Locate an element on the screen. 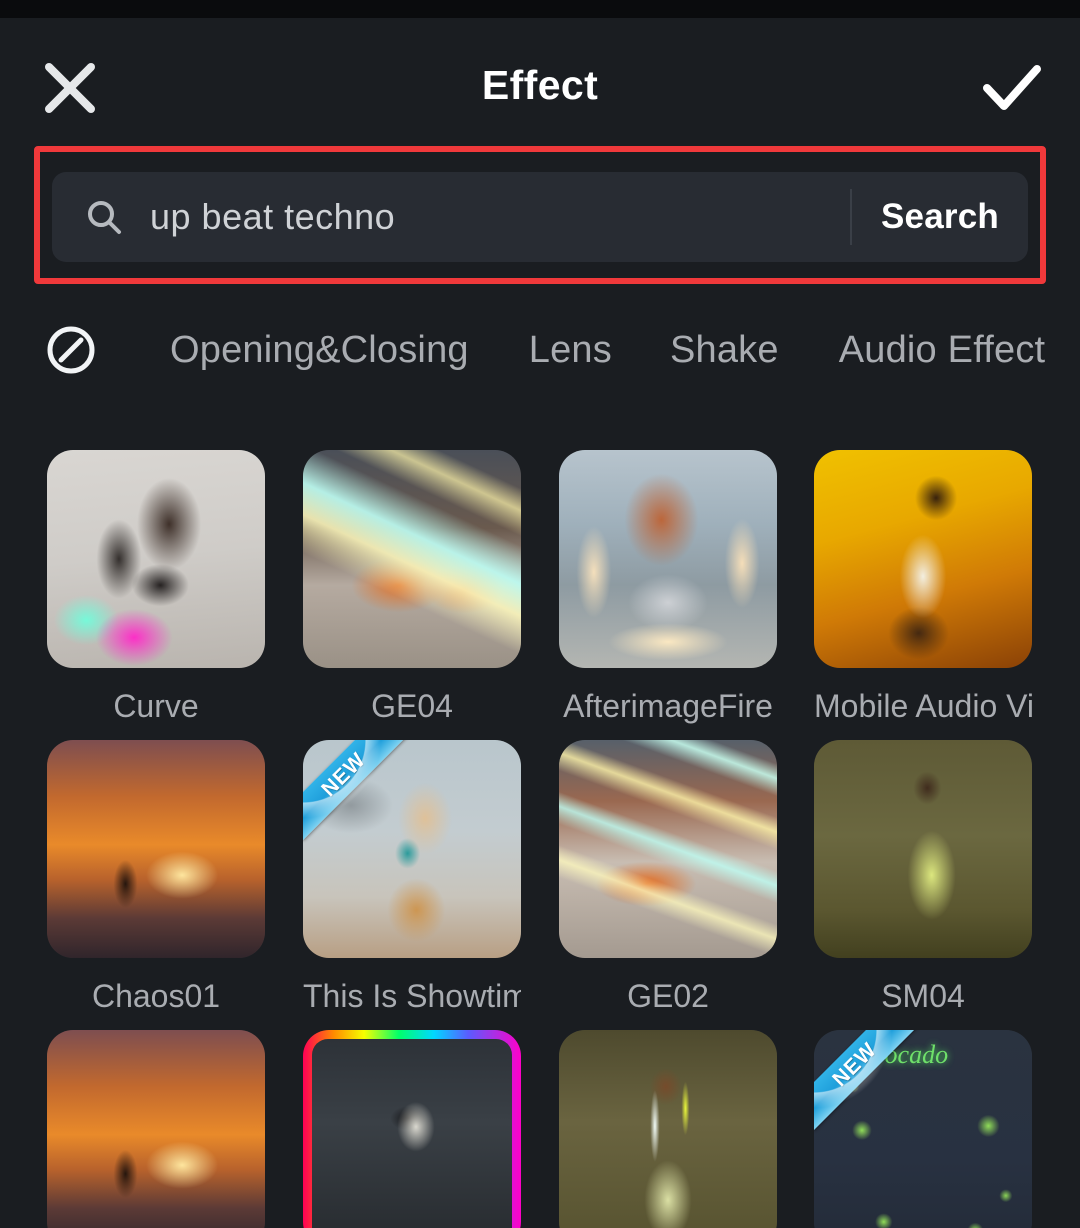  effect-item: GE02 is located at coordinates (668, 877).